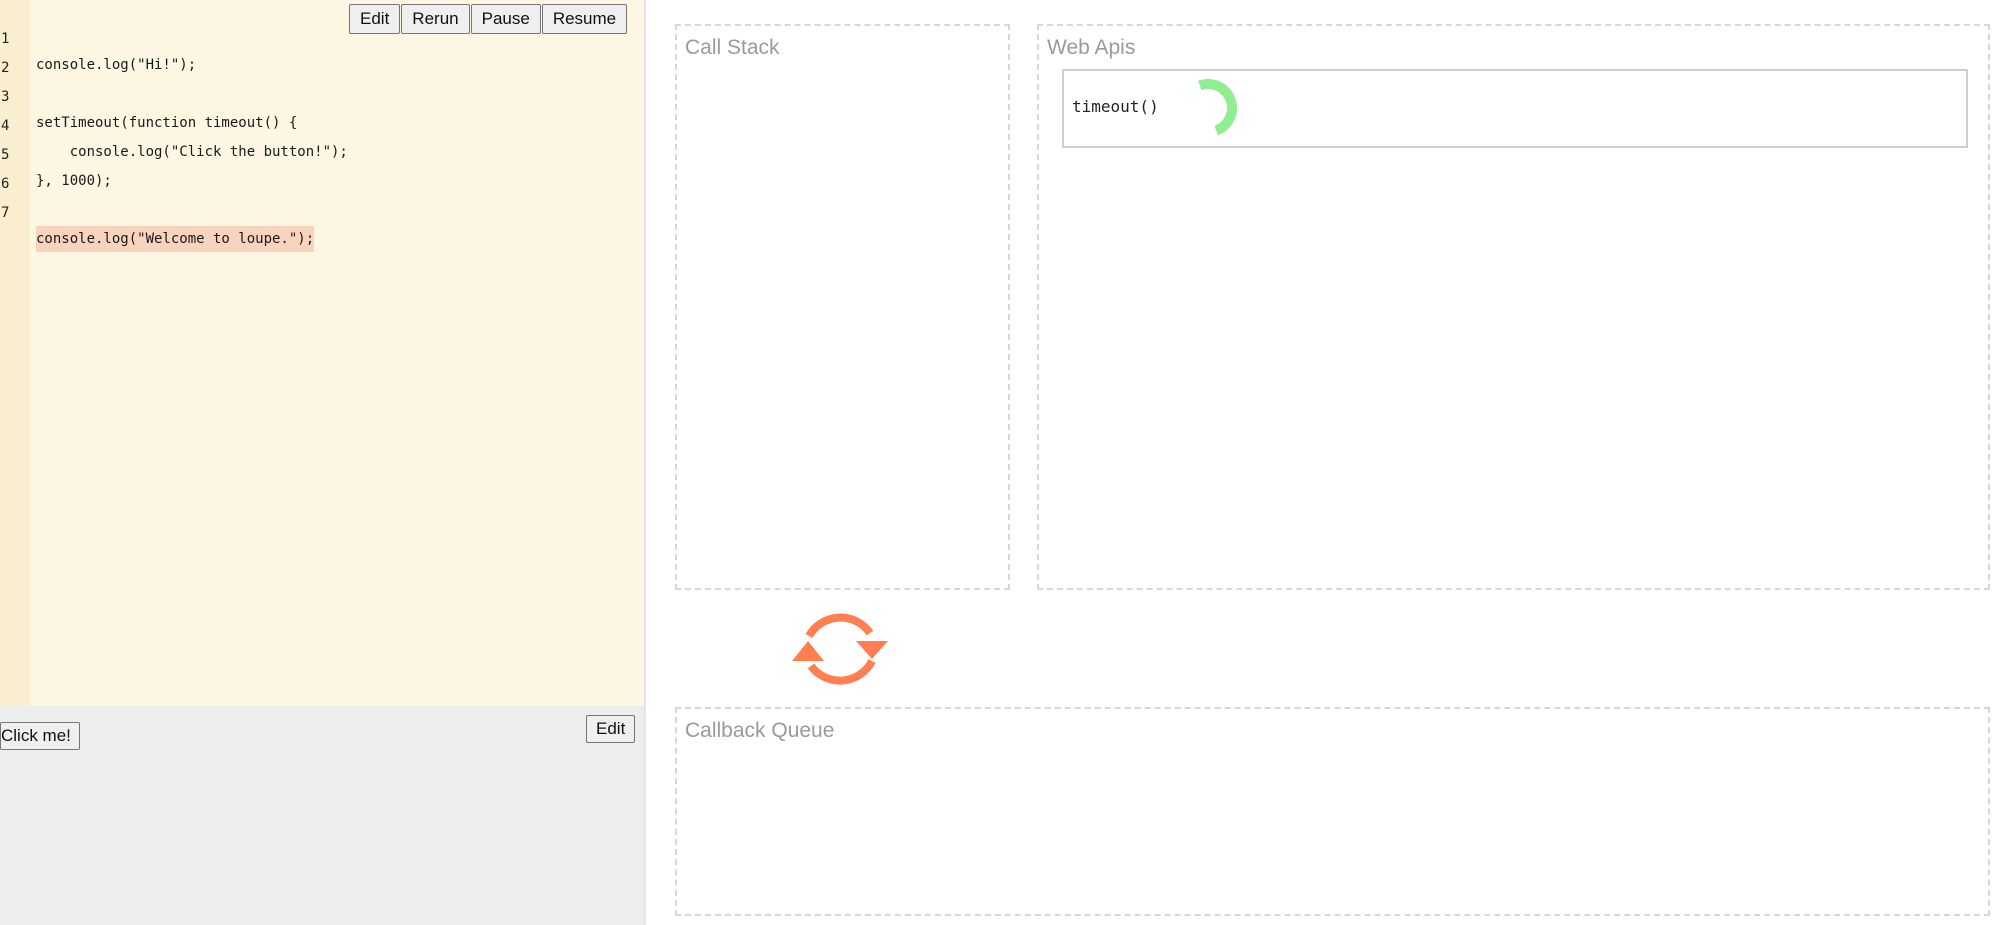 This screenshot has width=2000, height=925. Describe the element at coordinates (840, 649) in the screenshot. I see `event-loop-icon` at that location.